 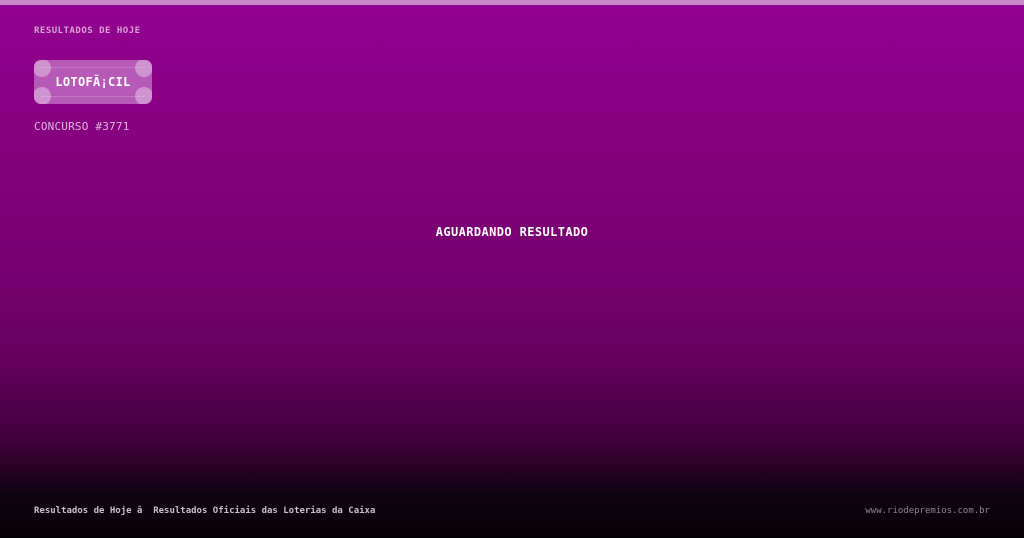 What do you see at coordinates (87, 31) in the screenshot?
I see `section-kicker: RESULTADOS DE HOJE` at bounding box center [87, 31].